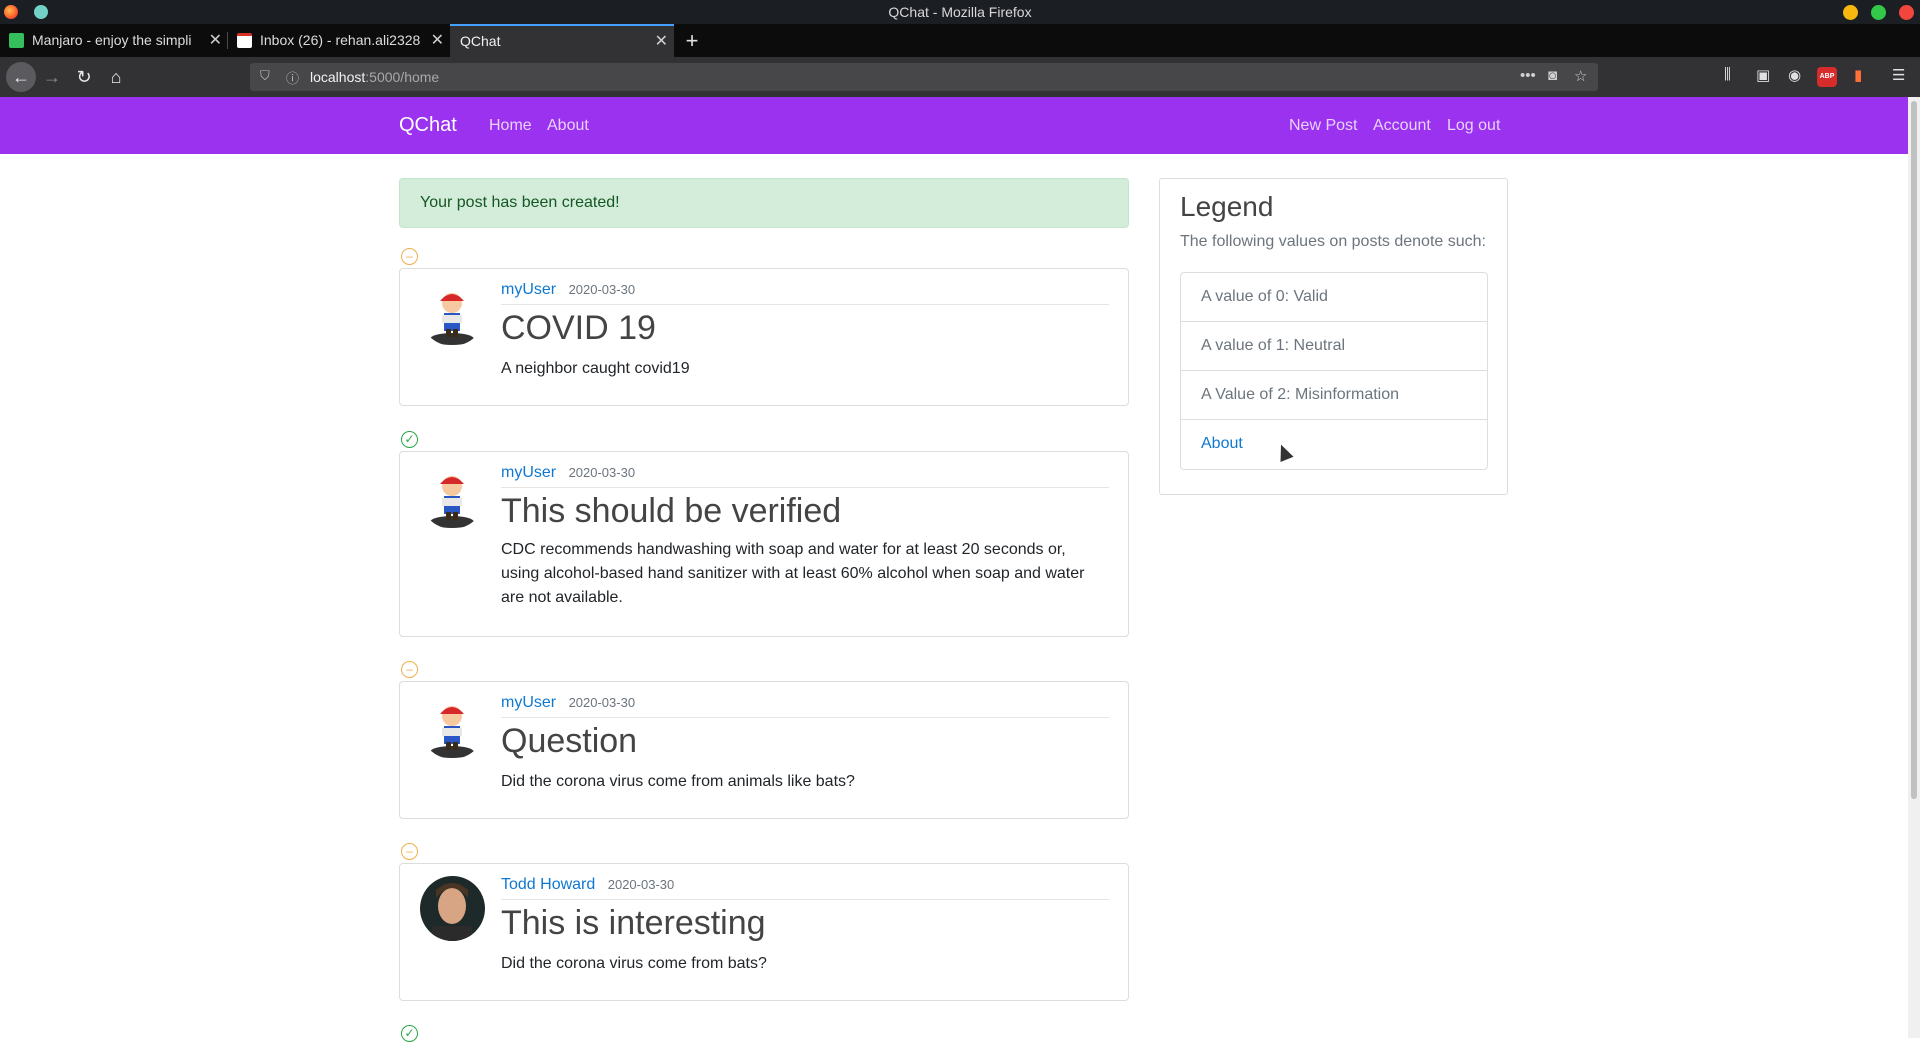 The image size is (1920, 1042). I want to click on post-content: Did the corona virus come from bats?, so click(634, 963).